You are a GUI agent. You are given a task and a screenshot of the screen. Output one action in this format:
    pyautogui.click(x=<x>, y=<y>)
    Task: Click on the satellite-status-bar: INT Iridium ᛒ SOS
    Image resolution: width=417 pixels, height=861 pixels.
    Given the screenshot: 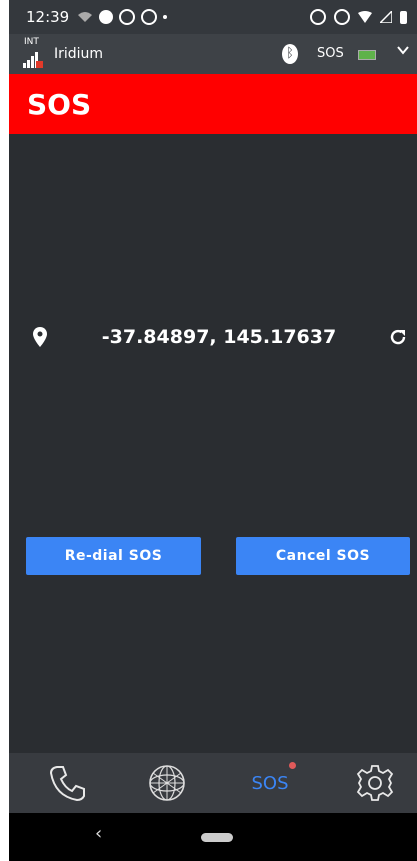 What is the action you would take?
    pyautogui.click(x=213, y=54)
    